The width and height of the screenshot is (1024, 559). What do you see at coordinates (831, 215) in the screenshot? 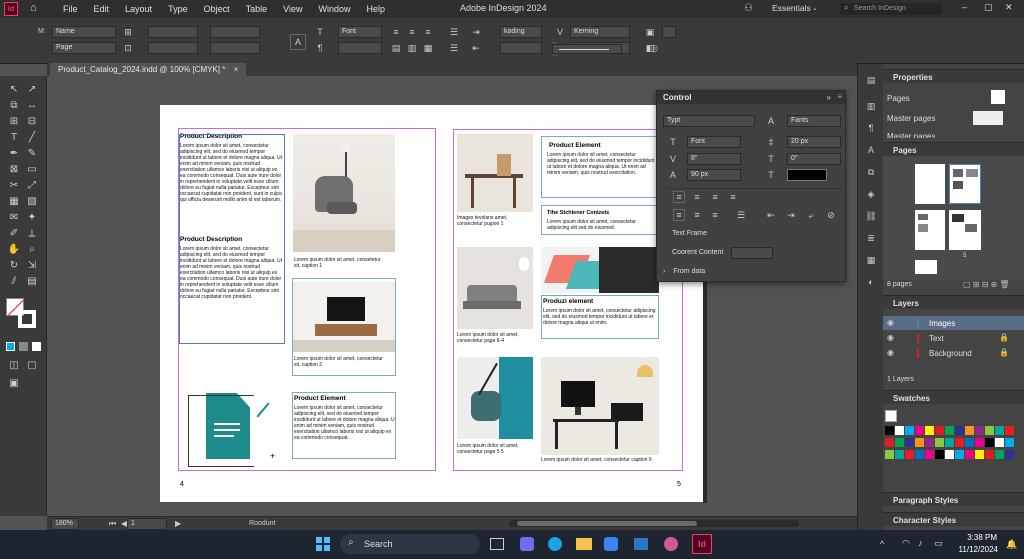
I see `no-wrap-icon: ⊘` at bounding box center [831, 215].